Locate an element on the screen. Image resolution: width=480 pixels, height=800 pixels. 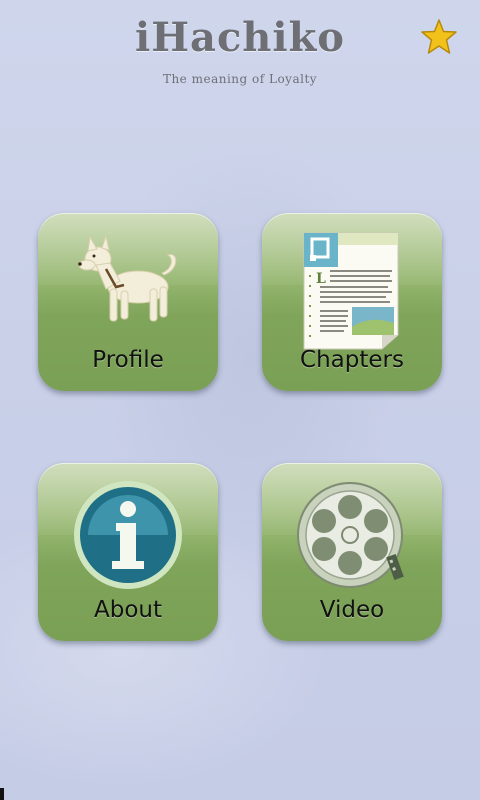
profile-tile: Profile is located at coordinates (128, 302).